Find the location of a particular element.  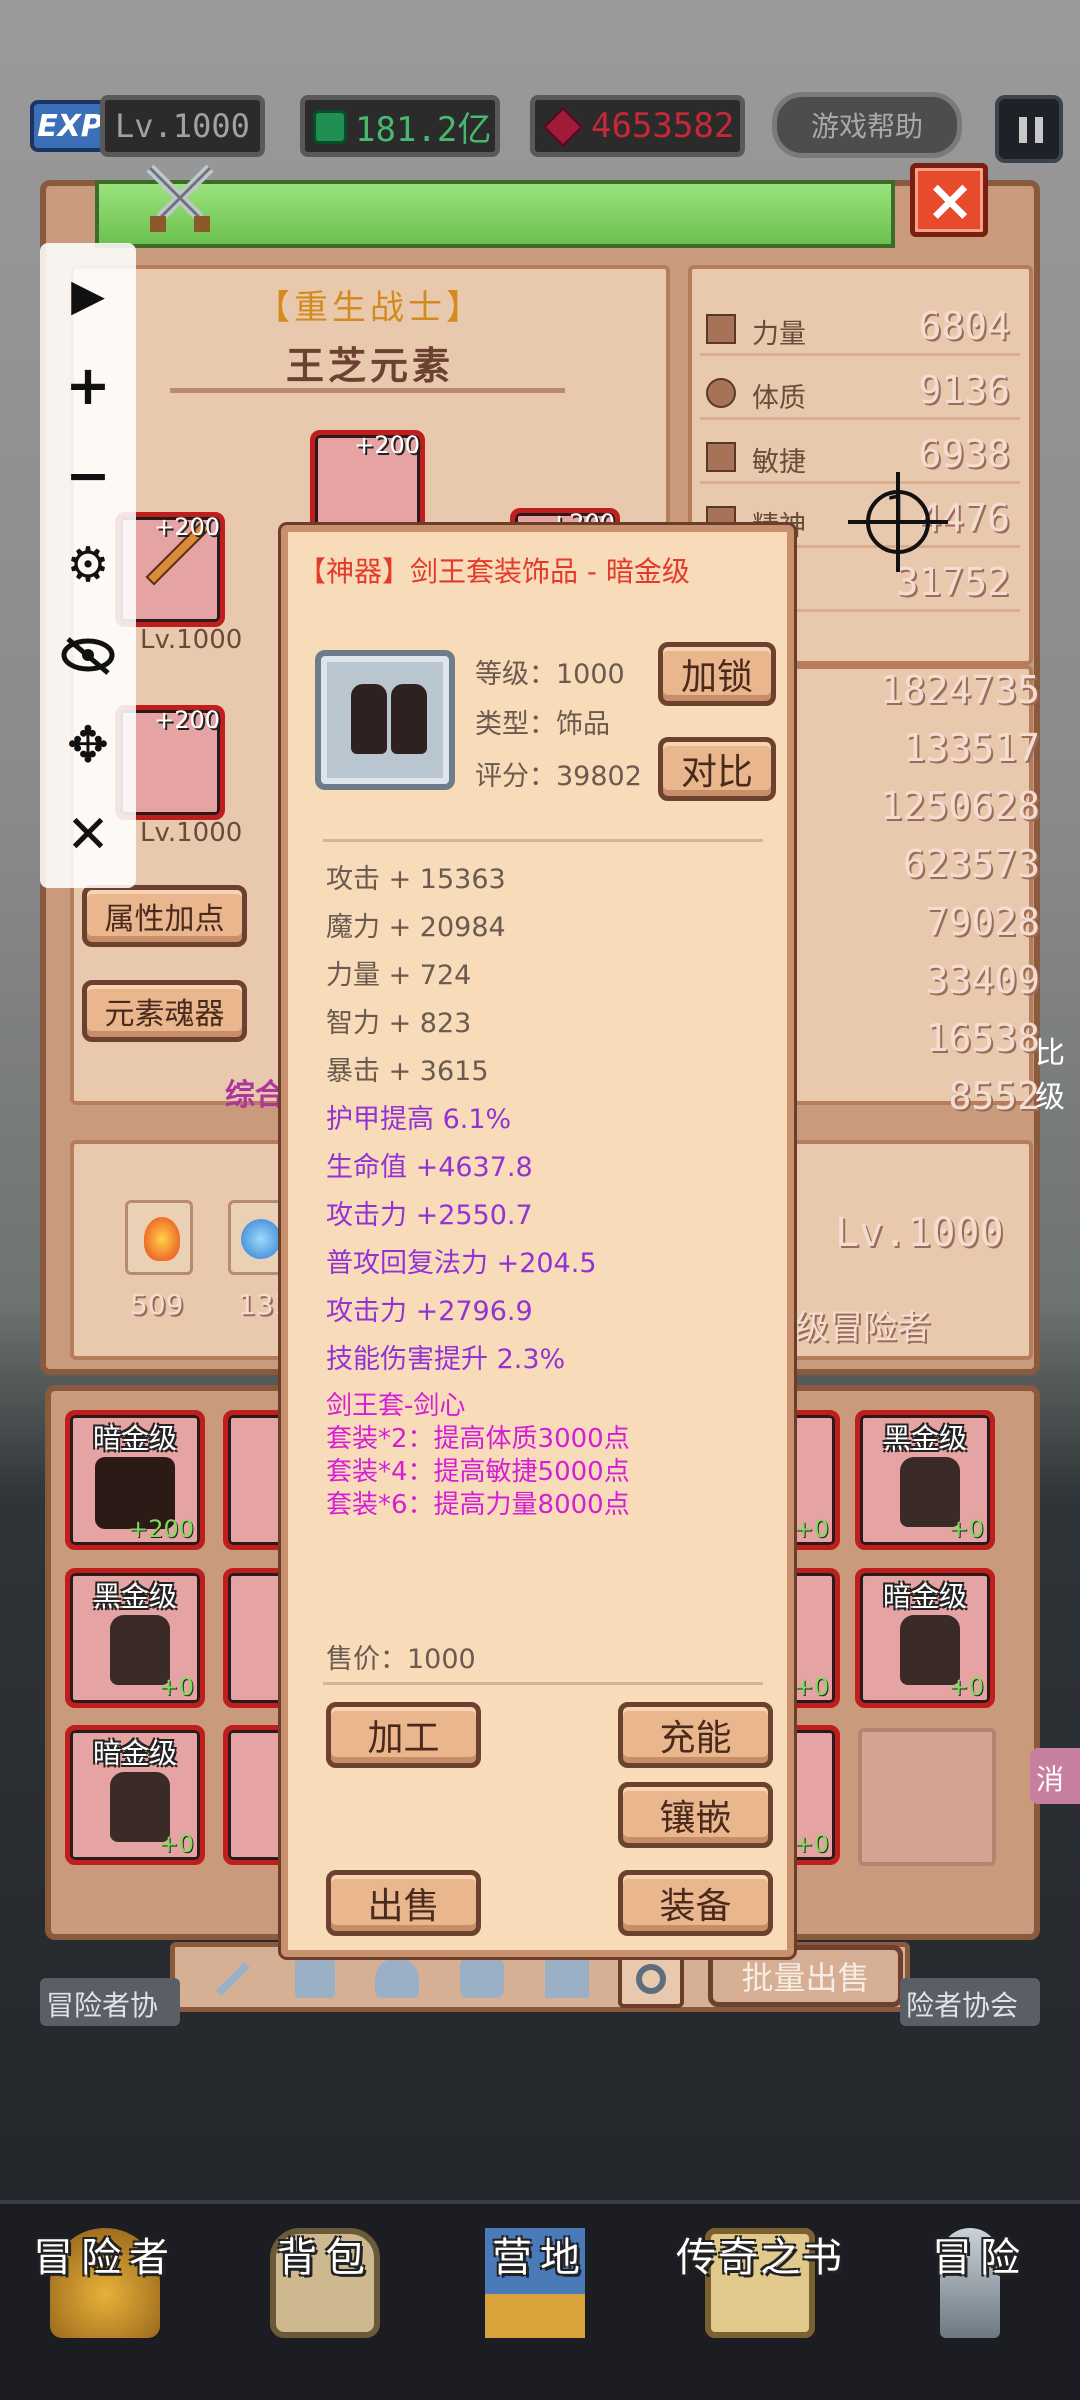

inventory-slot-5: 黑金级 +0 is located at coordinates (135, 1638).